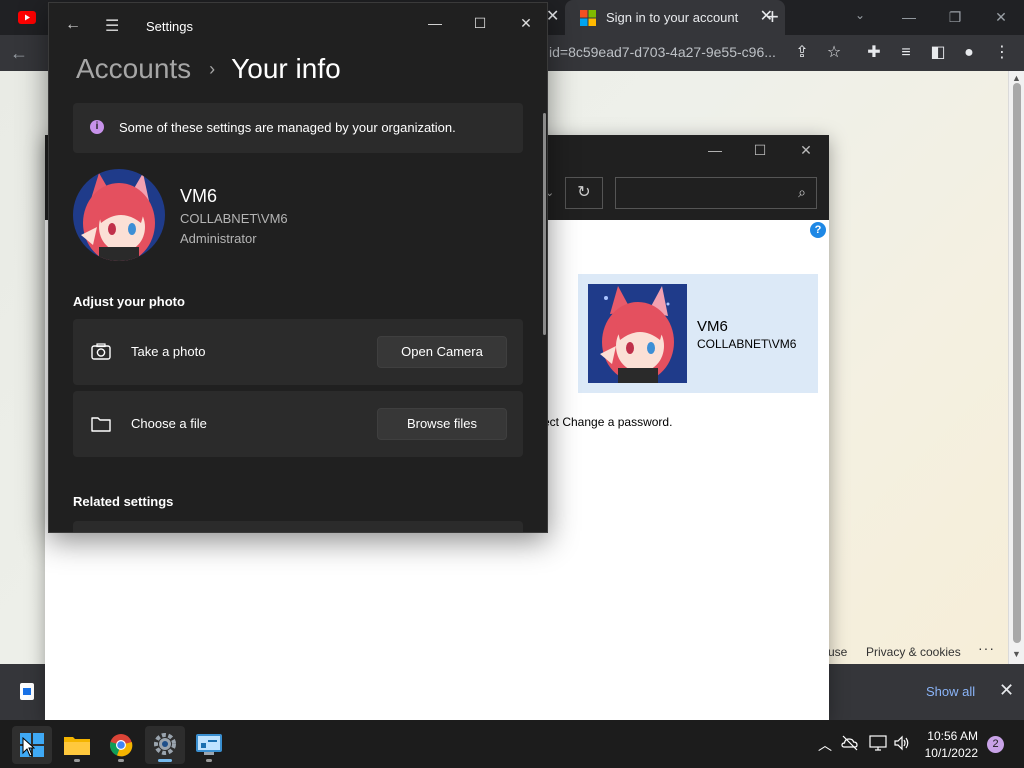 The width and height of the screenshot is (1024, 768). What do you see at coordinates (938, 53) in the screenshot?
I see `side-panel-icon: ◧` at bounding box center [938, 53].